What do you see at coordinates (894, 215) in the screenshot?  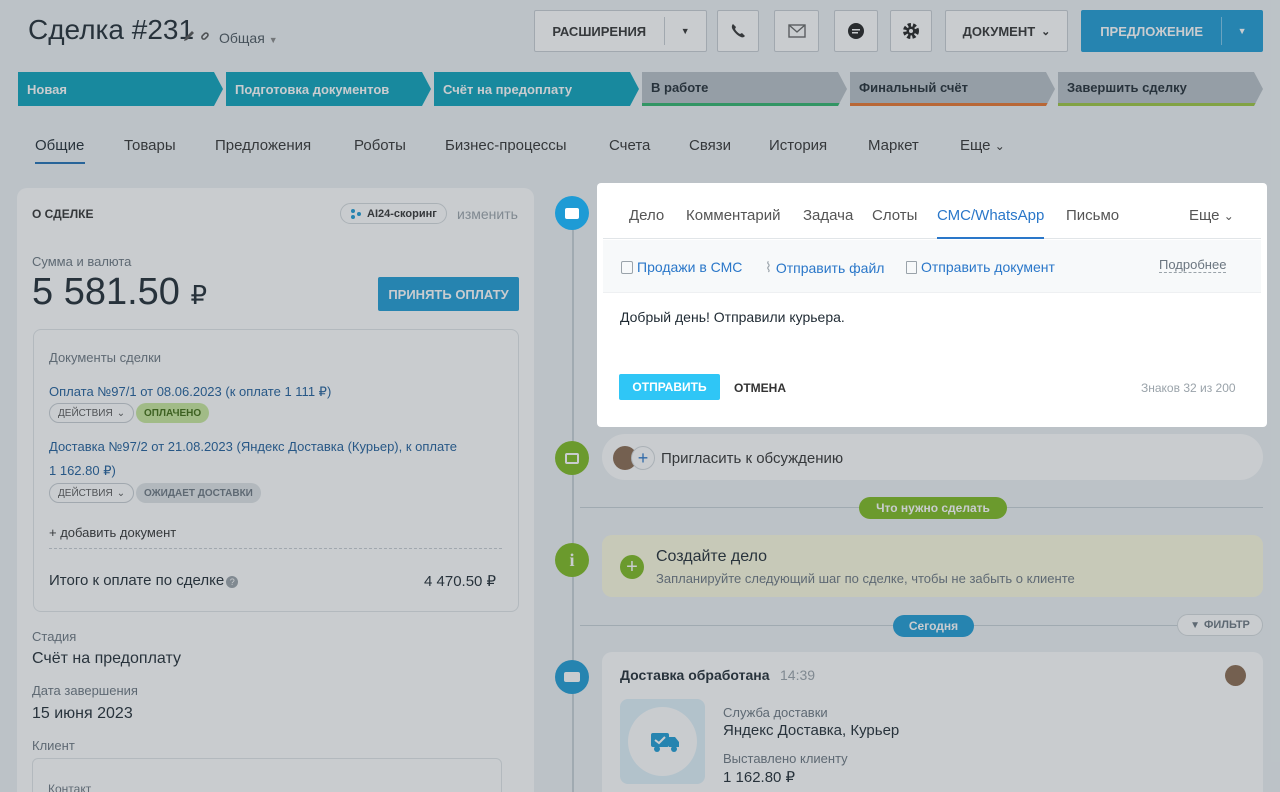 I see `tab-slots: Слоты` at bounding box center [894, 215].